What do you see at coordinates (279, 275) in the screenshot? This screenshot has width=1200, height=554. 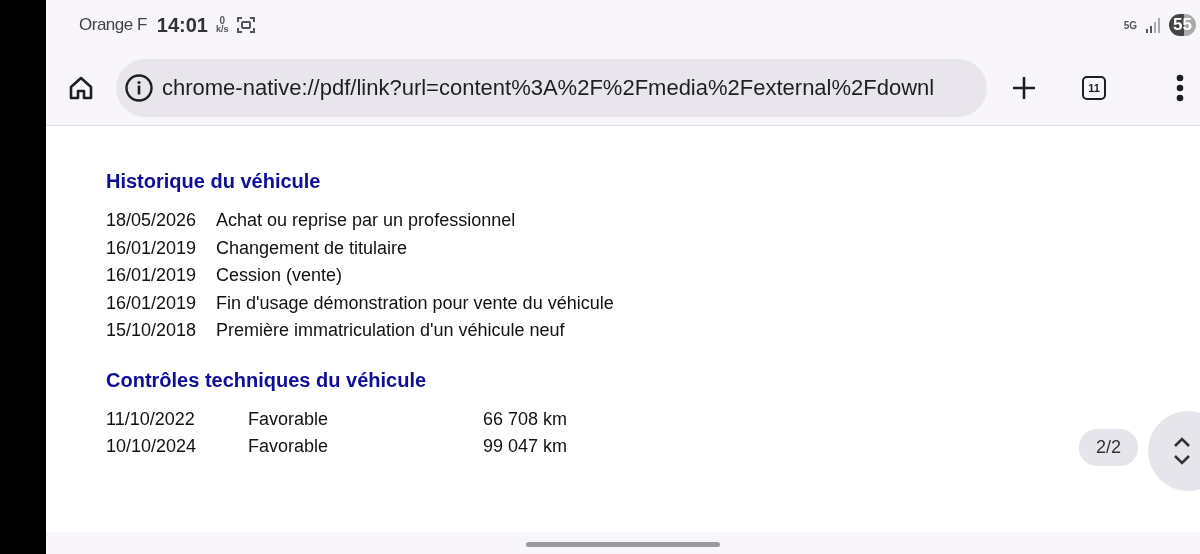 I see `table-cell-text: Cession (vente)` at bounding box center [279, 275].